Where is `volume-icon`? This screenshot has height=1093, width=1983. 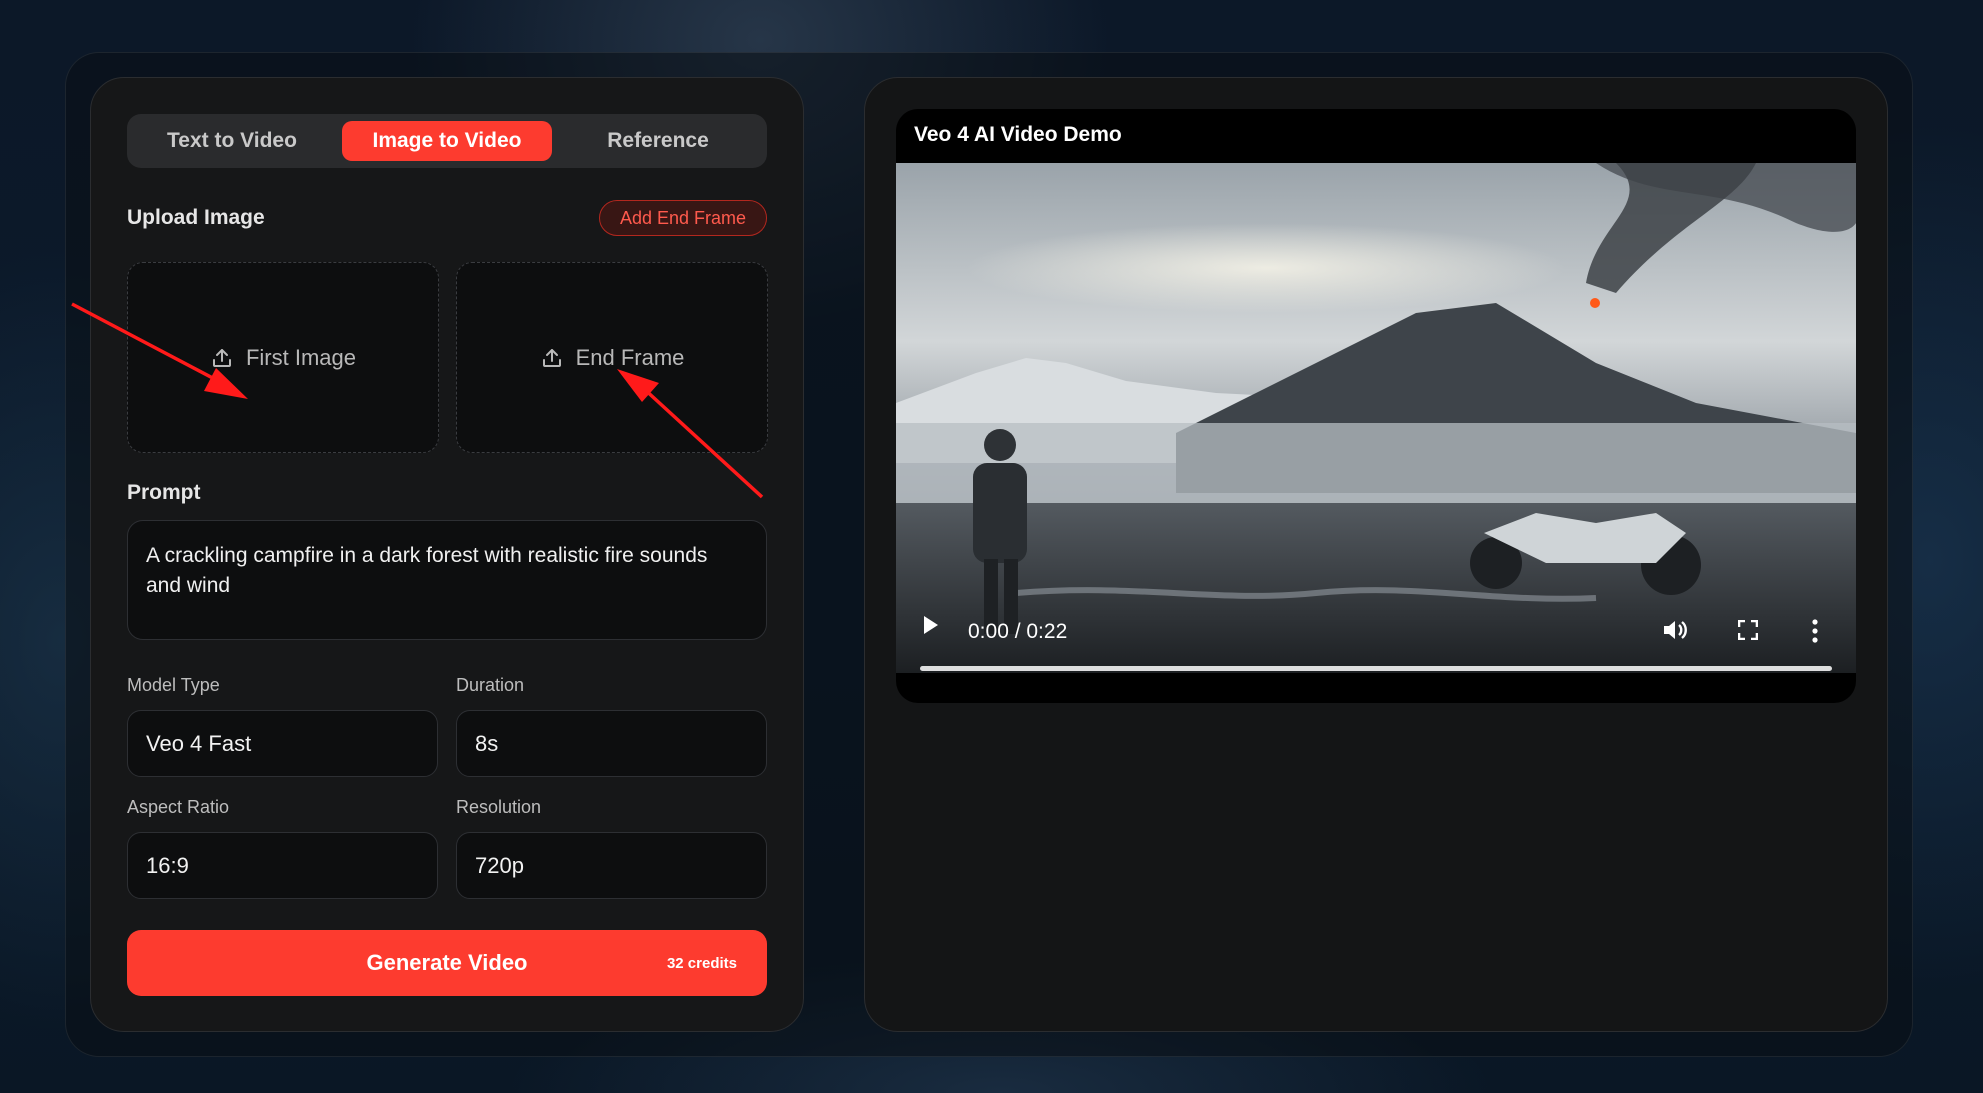 volume-icon is located at coordinates (1675, 630).